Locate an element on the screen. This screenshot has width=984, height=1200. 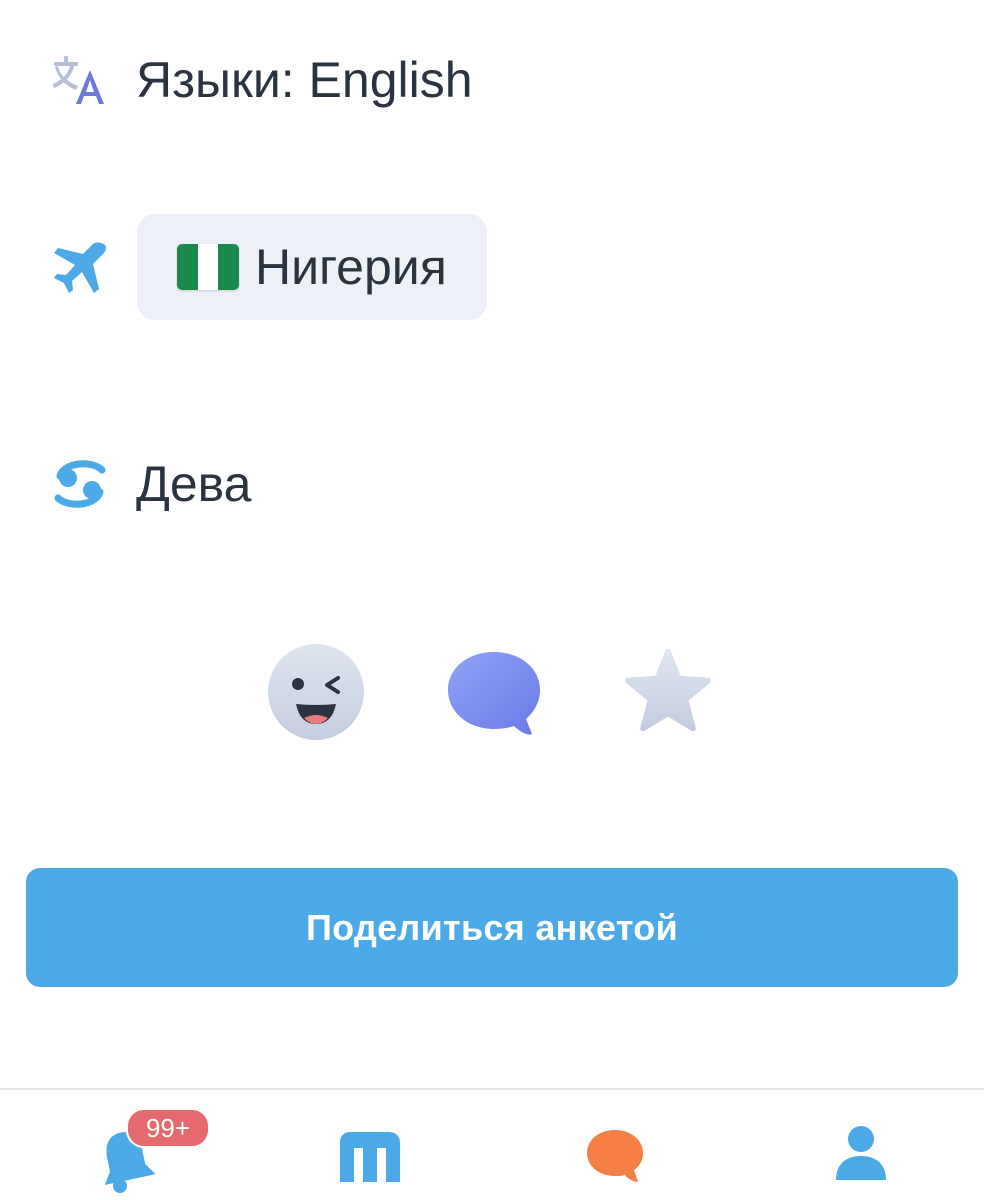
profile-actions is located at coordinates (492, 692).